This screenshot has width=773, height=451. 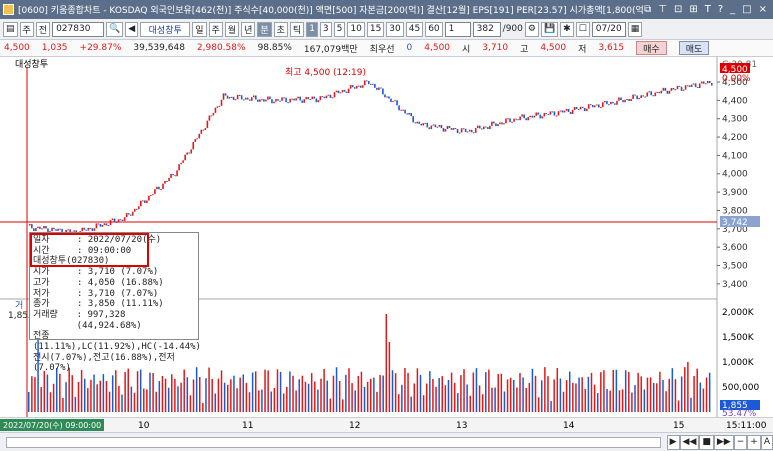 What do you see at coordinates (763, 9) in the screenshot?
I see `close-button: ×` at bounding box center [763, 9].